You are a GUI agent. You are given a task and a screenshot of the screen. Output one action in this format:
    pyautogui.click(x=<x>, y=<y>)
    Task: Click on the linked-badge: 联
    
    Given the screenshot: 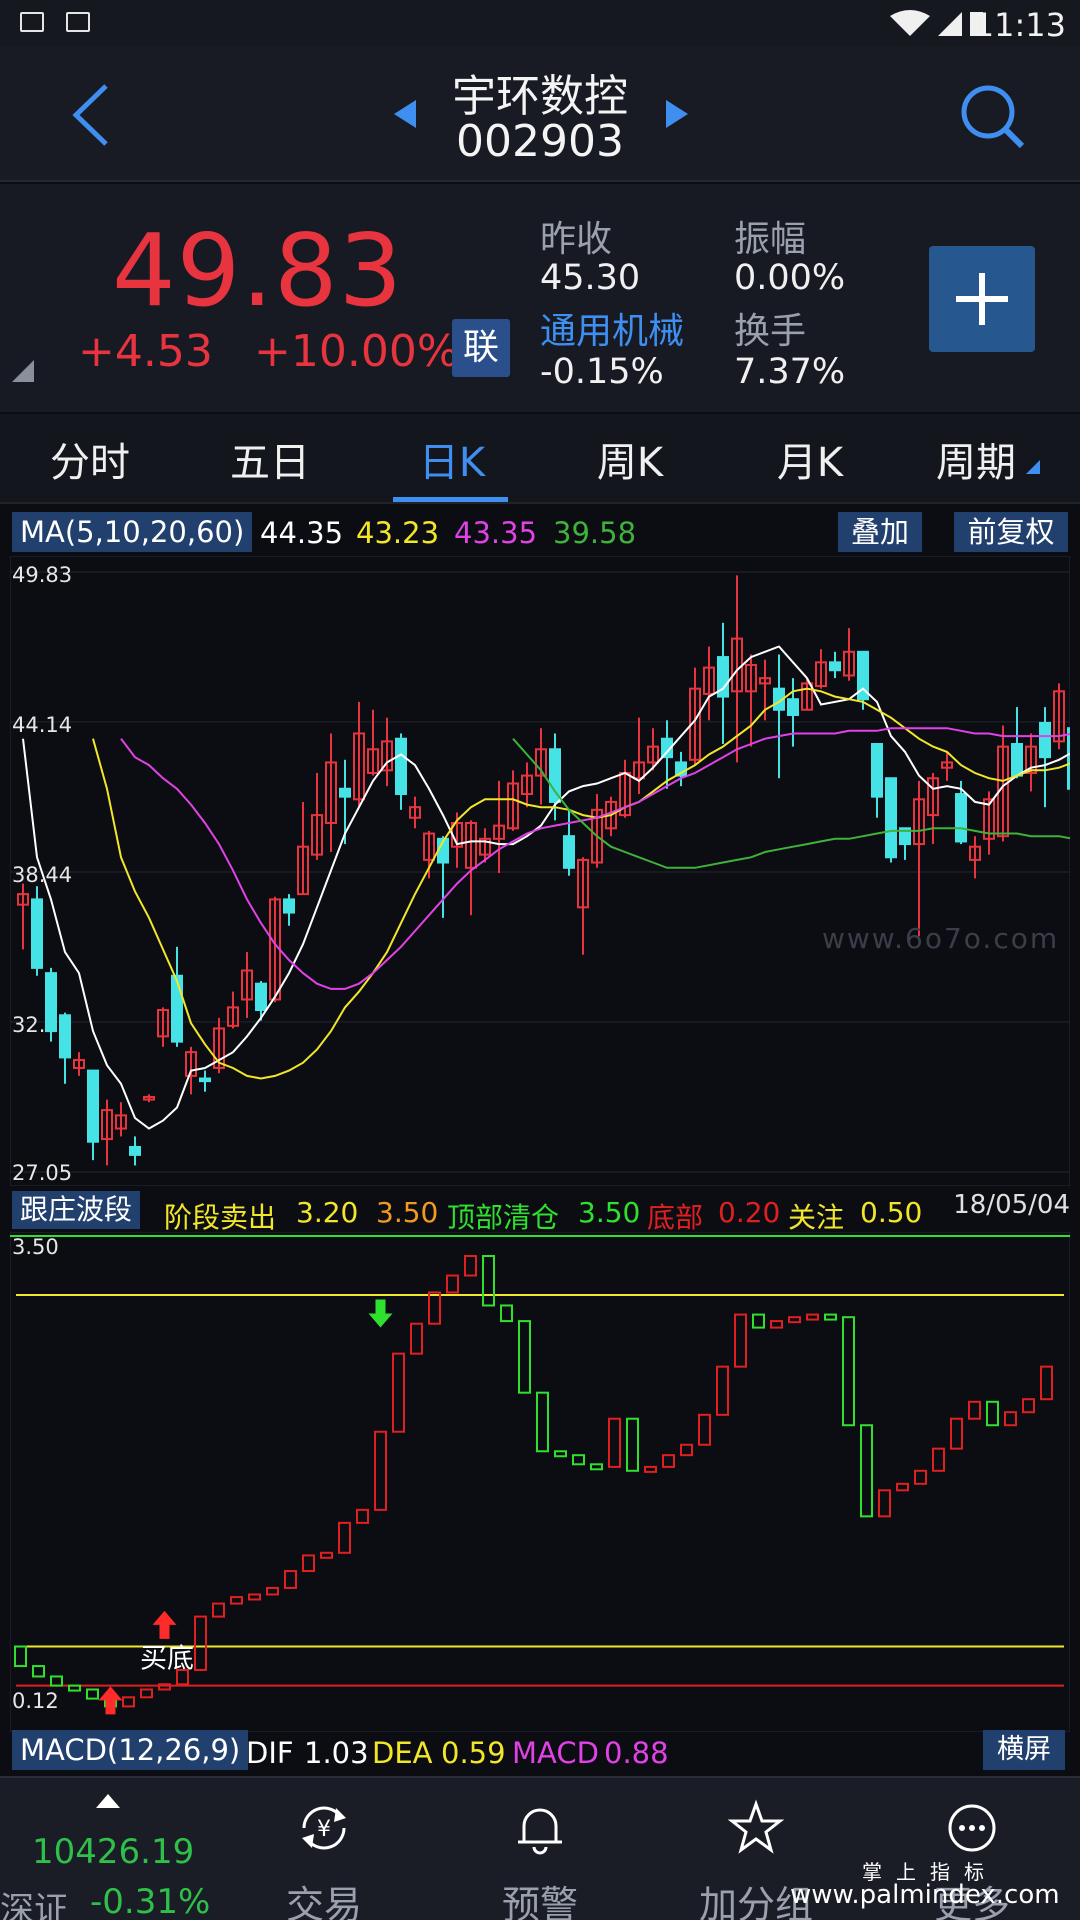 What is the action you would take?
    pyautogui.click(x=481, y=348)
    